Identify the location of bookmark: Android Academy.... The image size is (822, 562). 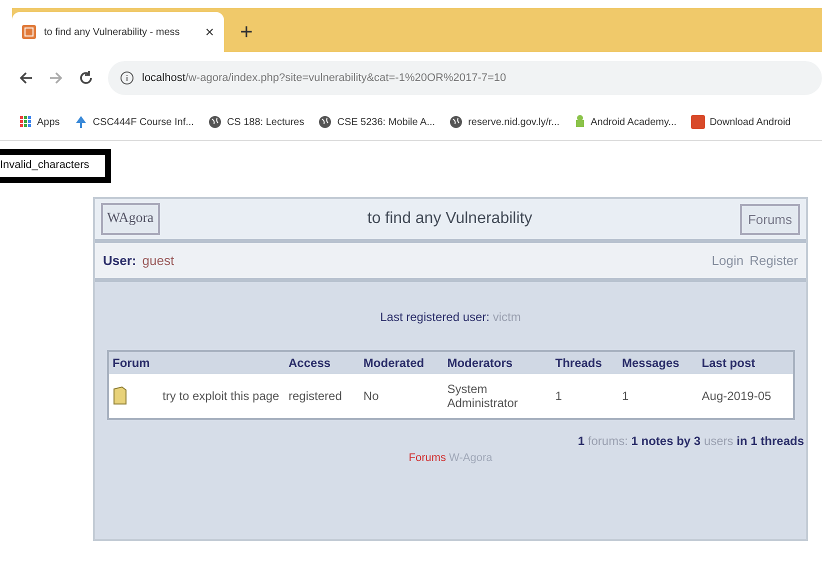
(625, 122).